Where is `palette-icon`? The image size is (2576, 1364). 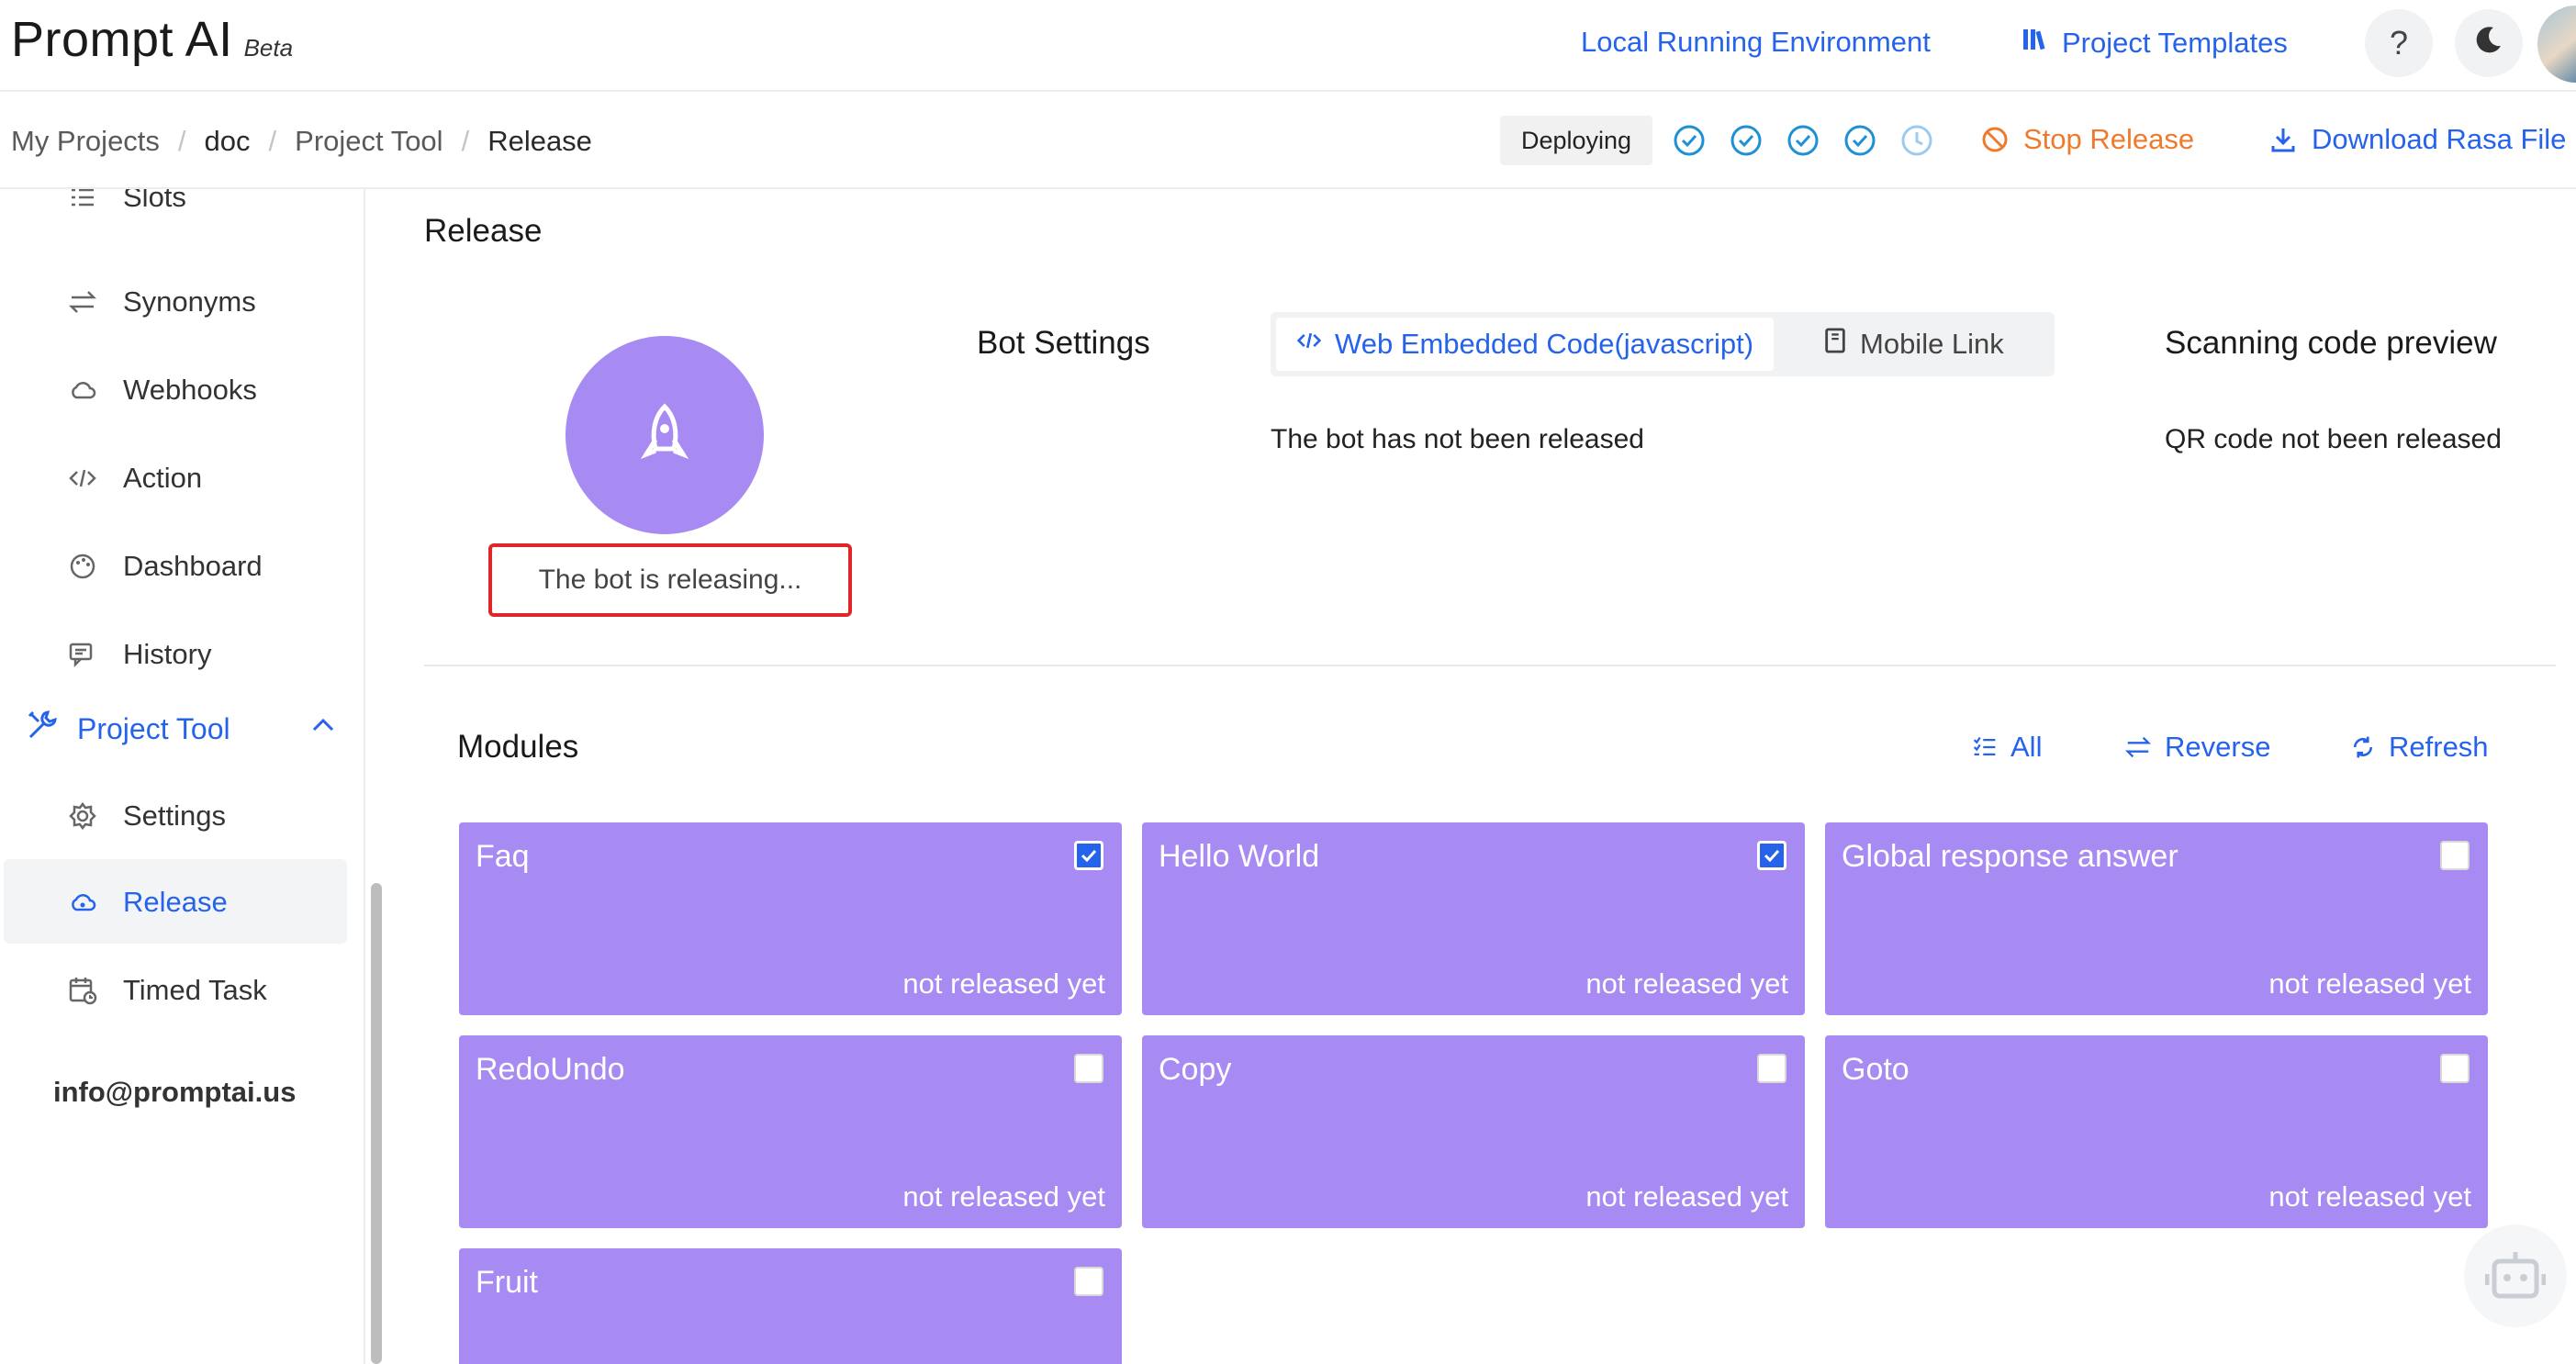 palette-icon is located at coordinates (82, 566).